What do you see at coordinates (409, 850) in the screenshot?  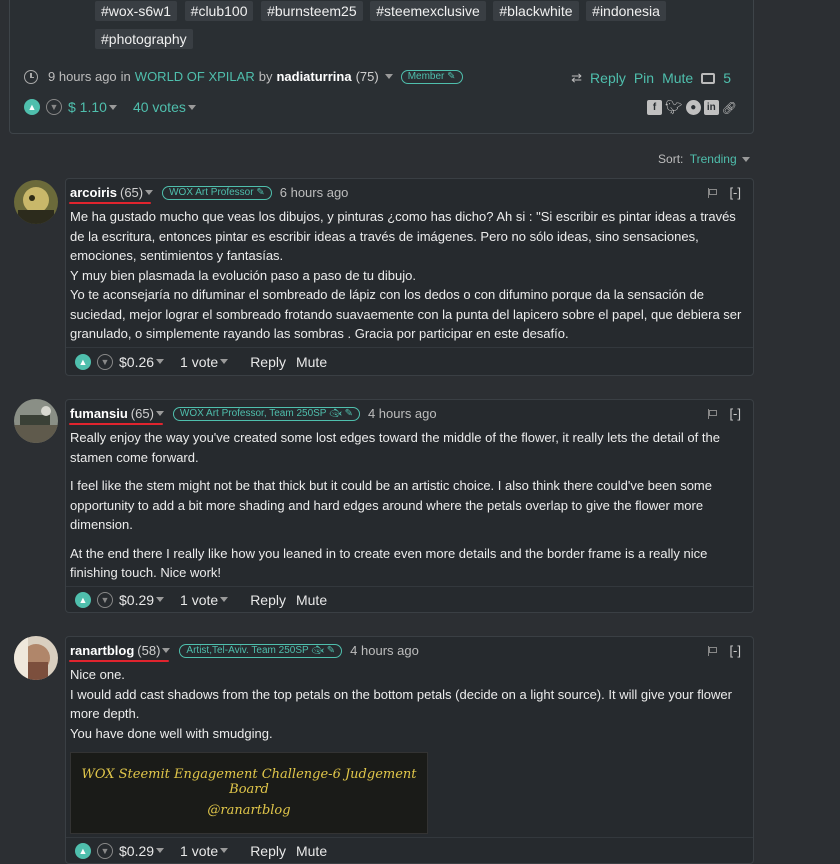 I see `comment-footer: ▲ ▼ $0.29 1 vote Reply Mute` at bounding box center [409, 850].